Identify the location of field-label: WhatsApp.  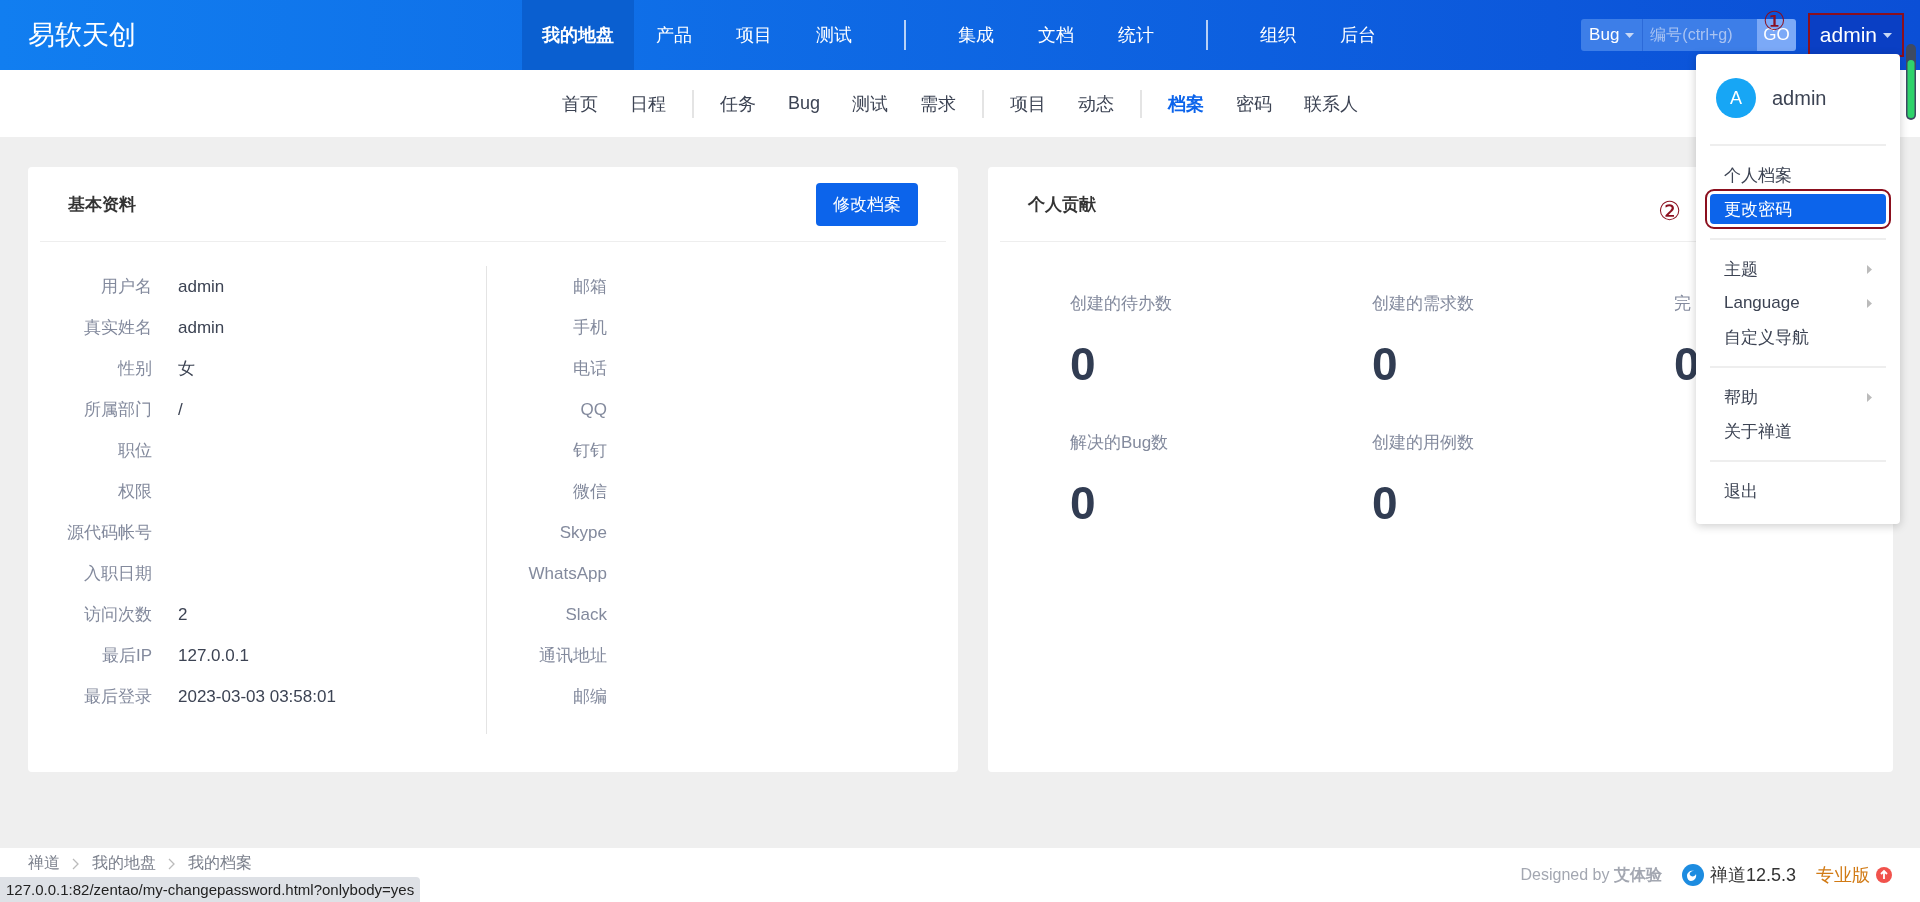
(567, 573).